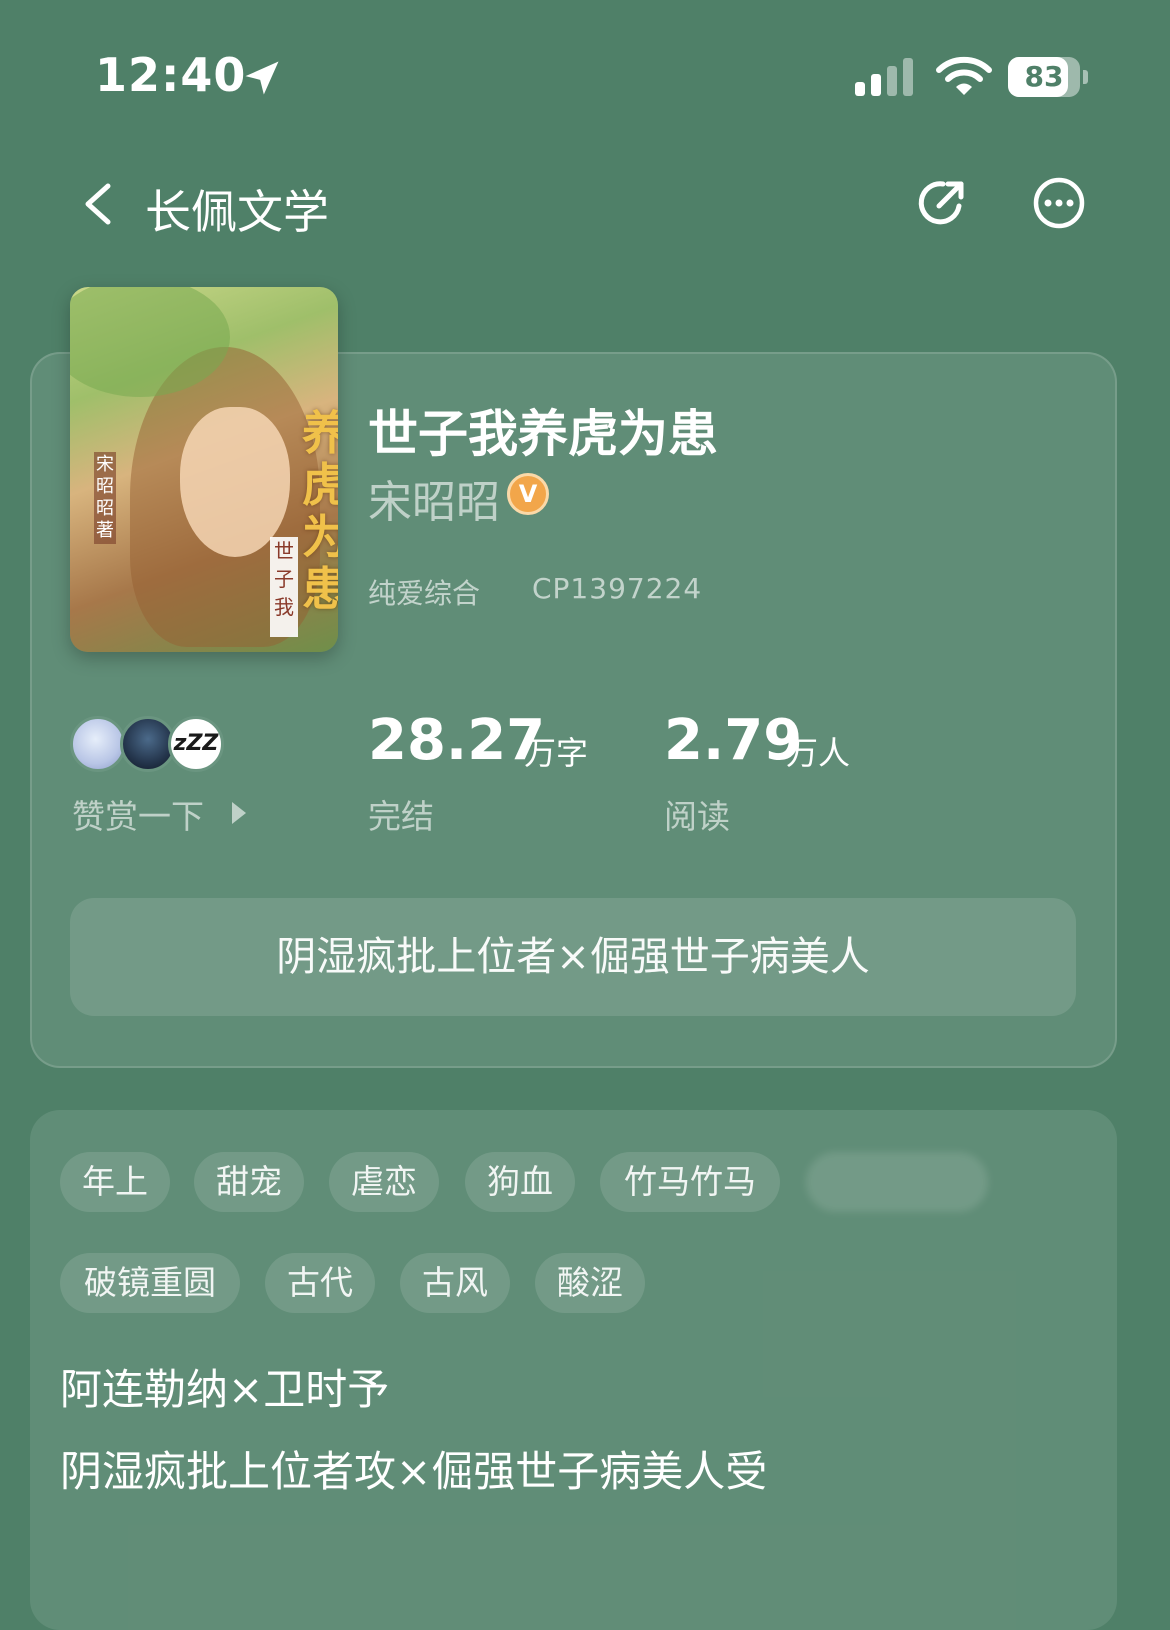 The width and height of the screenshot is (1170, 1630). What do you see at coordinates (320, 511) in the screenshot?
I see `cover-title: 养虎为患` at bounding box center [320, 511].